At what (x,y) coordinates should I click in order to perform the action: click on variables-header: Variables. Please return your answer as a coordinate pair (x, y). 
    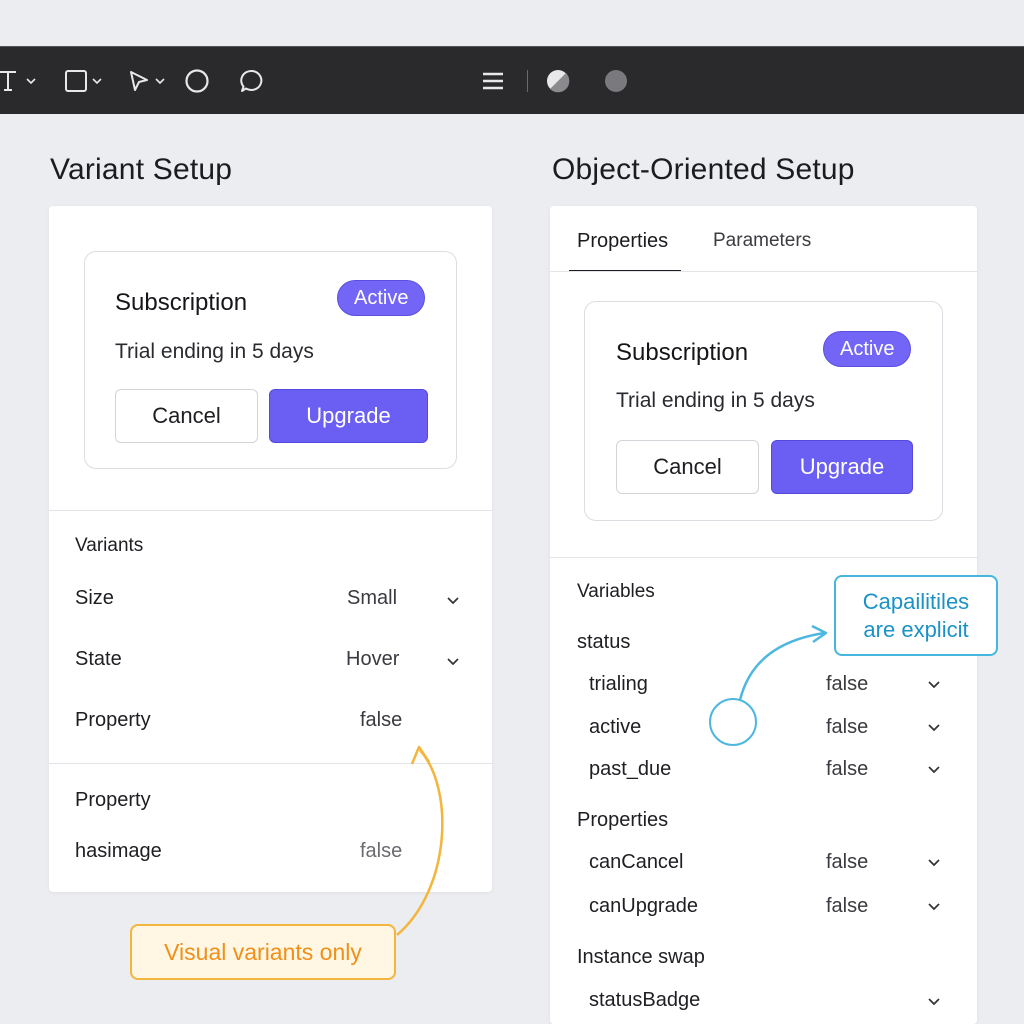
    Looking at the image, I should click on (616, 591).